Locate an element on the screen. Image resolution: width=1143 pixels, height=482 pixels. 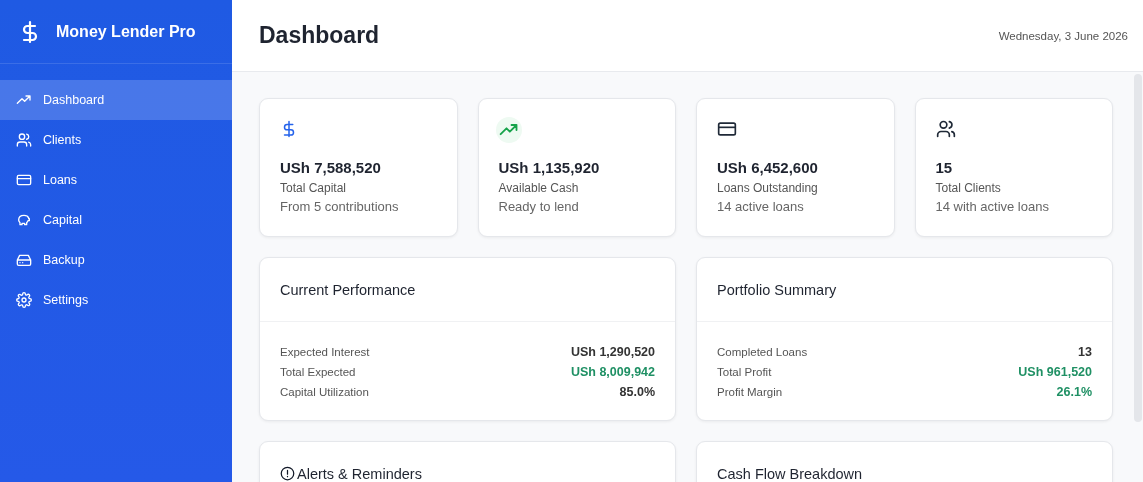
page-title: Dashboard is located at coordinates (319, 35).